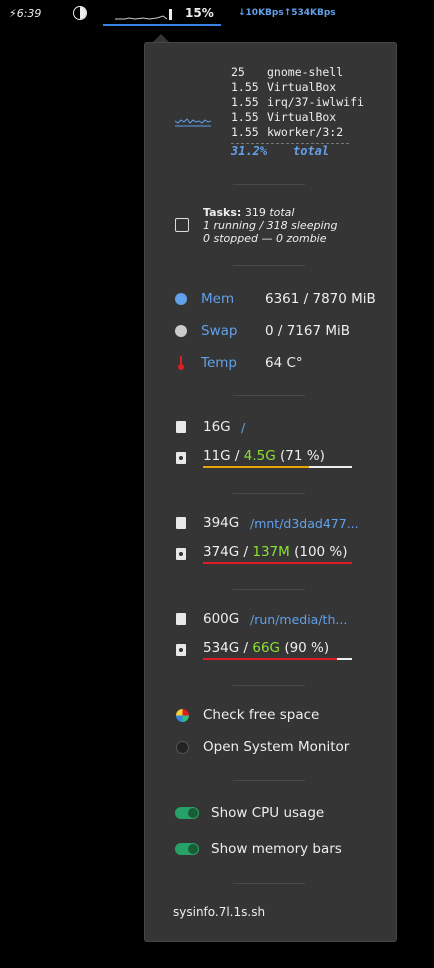  Describe the element at coordinates (193, 122) in the screenshot. I see `cpu-graph-icon` at that location.